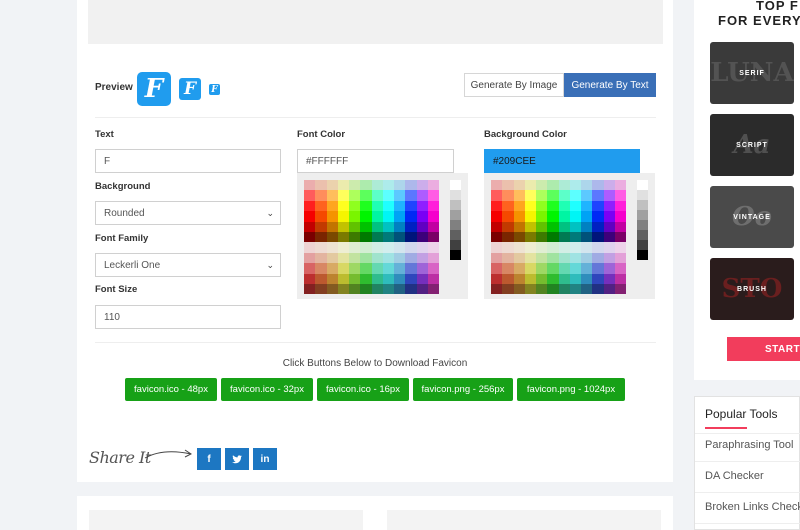 The height and width of the screenshot is (530, 800). Describe the element at coordinates (209, 459) in the screenshot. I see `facebook-share-button: f` at that location.